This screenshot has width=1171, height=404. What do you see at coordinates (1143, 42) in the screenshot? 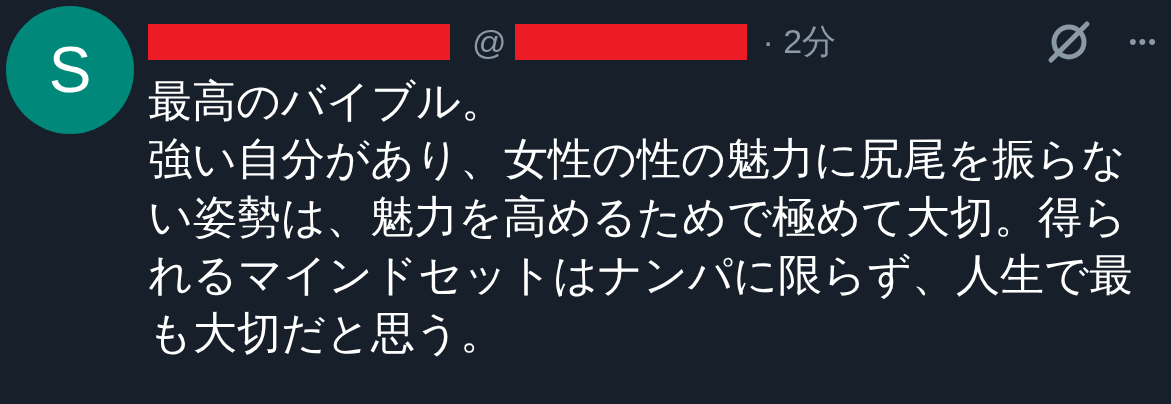
I see `more-button: •••` at bounding box center [1143, 42].